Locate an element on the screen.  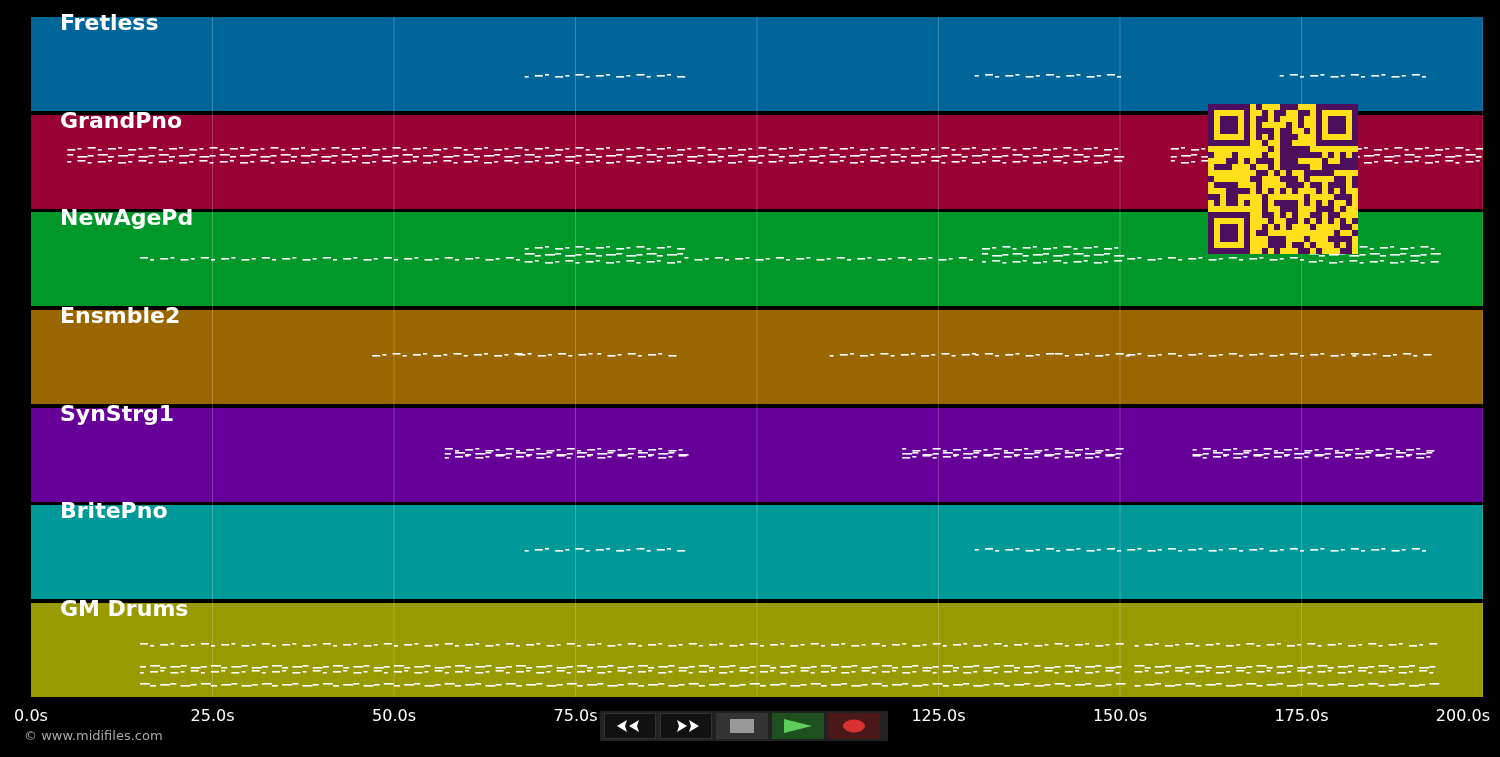
stop-button is located at coordinates (742, 726).